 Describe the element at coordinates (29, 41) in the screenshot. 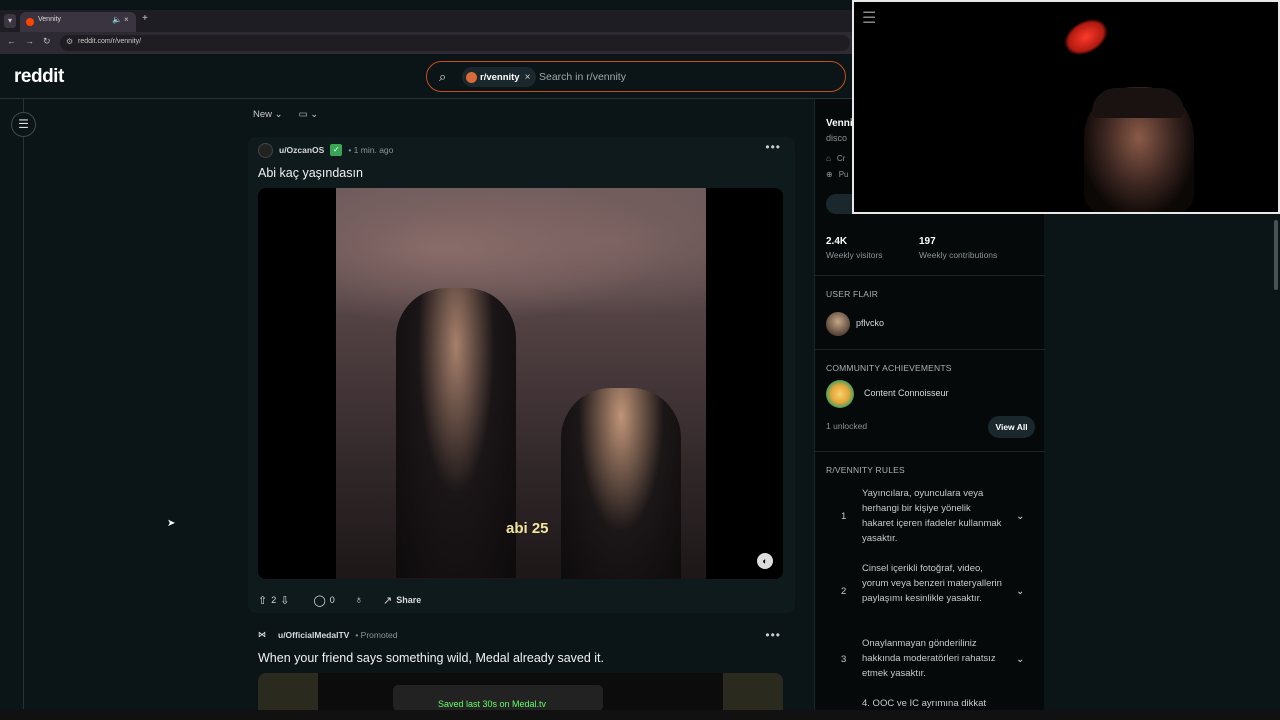

I see `forward-icon: →` at that location.